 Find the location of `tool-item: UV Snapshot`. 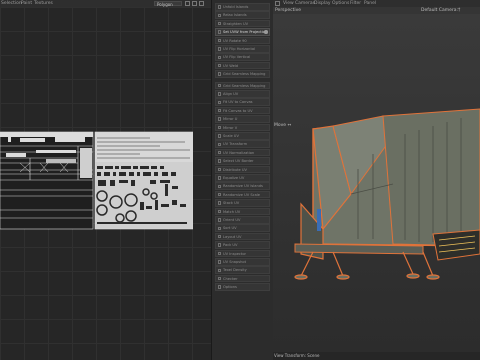

tool-item: UV Snapshot is located at coordinates (242, 262).